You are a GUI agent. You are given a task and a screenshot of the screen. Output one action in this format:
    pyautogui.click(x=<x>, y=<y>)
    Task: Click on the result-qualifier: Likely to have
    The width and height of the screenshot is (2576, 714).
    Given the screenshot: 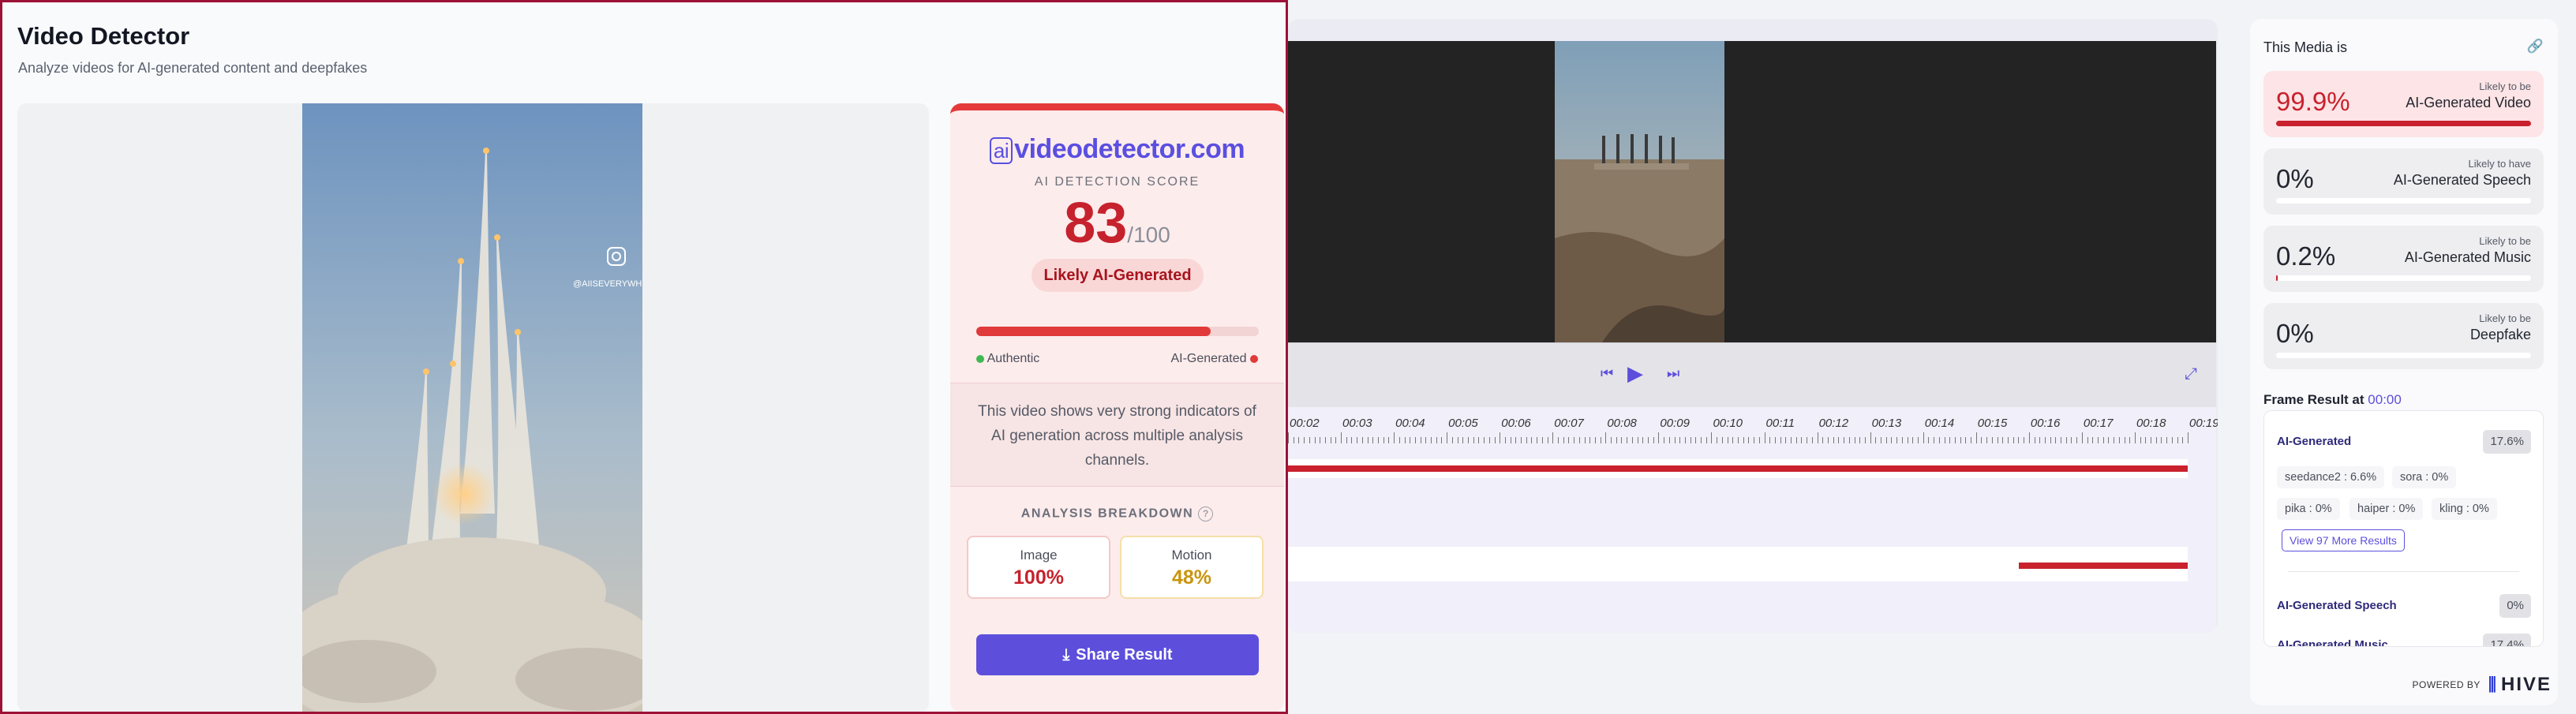 What is the action you would take?
    pyautogui.click(x=2500, y=164)
    